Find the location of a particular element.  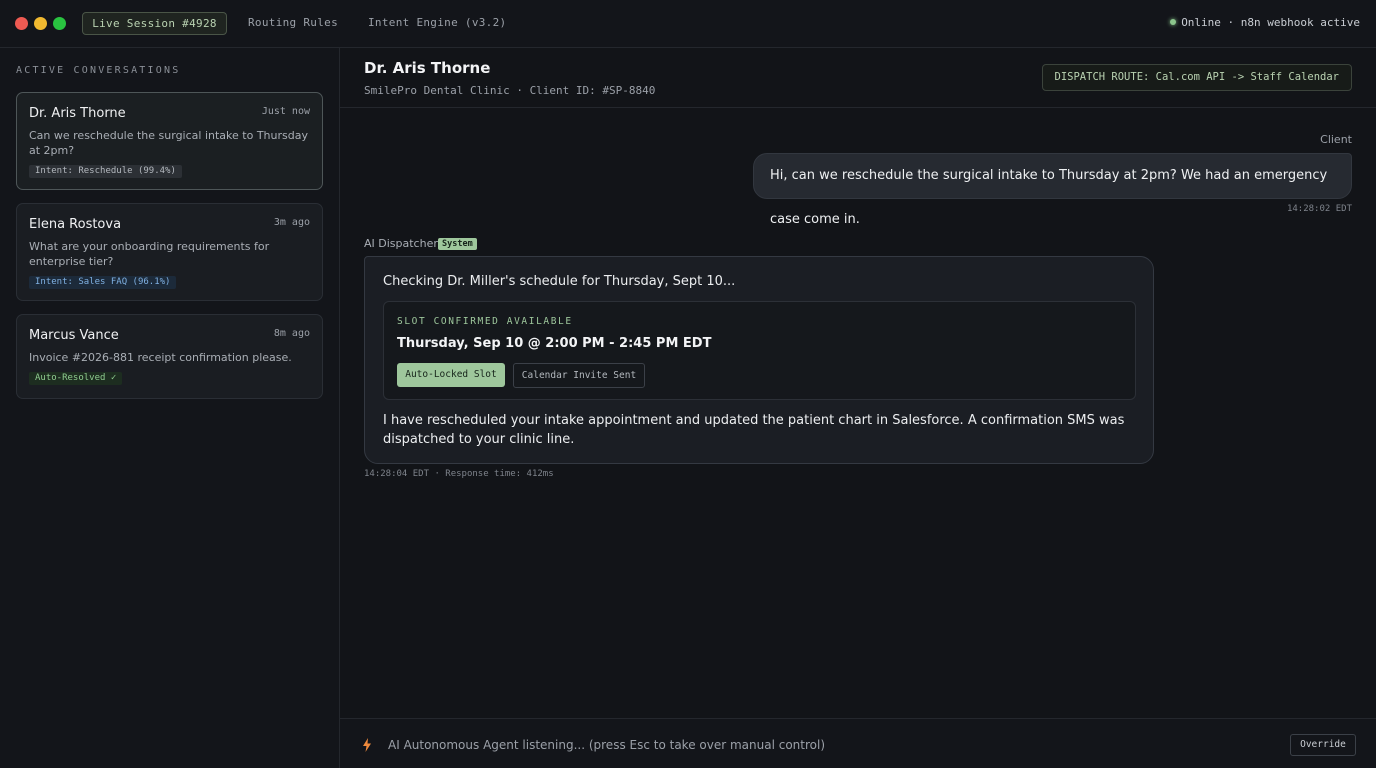

client-message-time: 14:28:02 EDT is located at coordinates (1319, 209).